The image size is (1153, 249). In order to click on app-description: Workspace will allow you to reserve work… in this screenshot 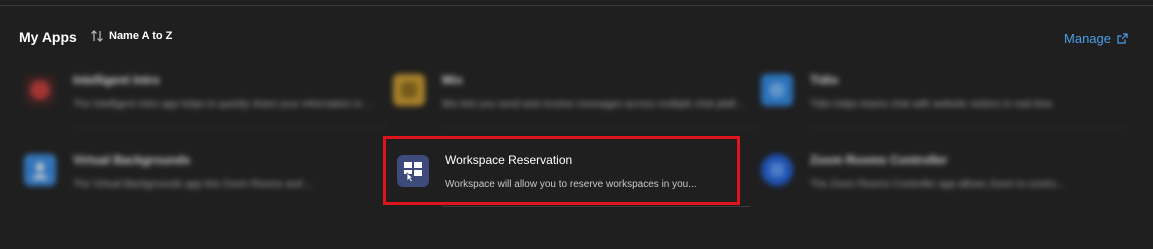, I will do `click(571, 184)`.